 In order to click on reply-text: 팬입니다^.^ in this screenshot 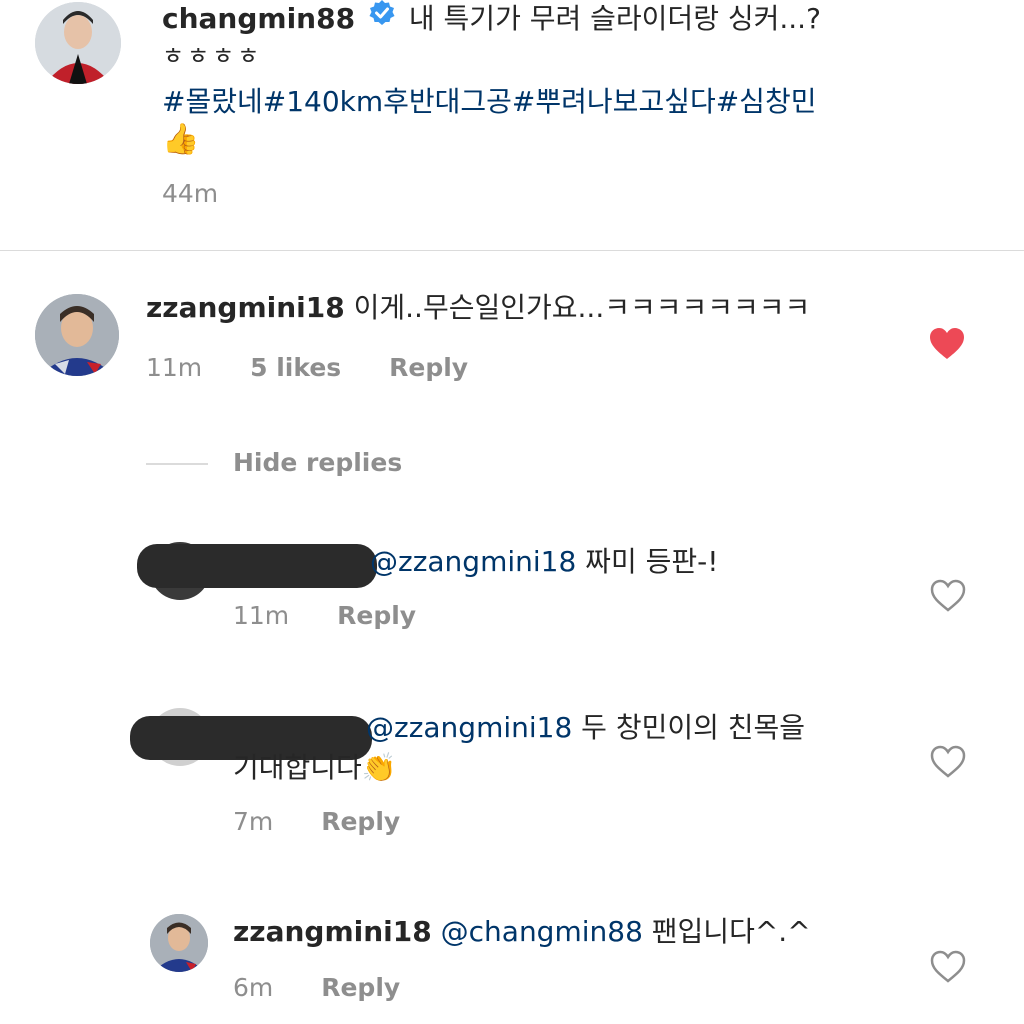, I will do `click(726, 931)`.